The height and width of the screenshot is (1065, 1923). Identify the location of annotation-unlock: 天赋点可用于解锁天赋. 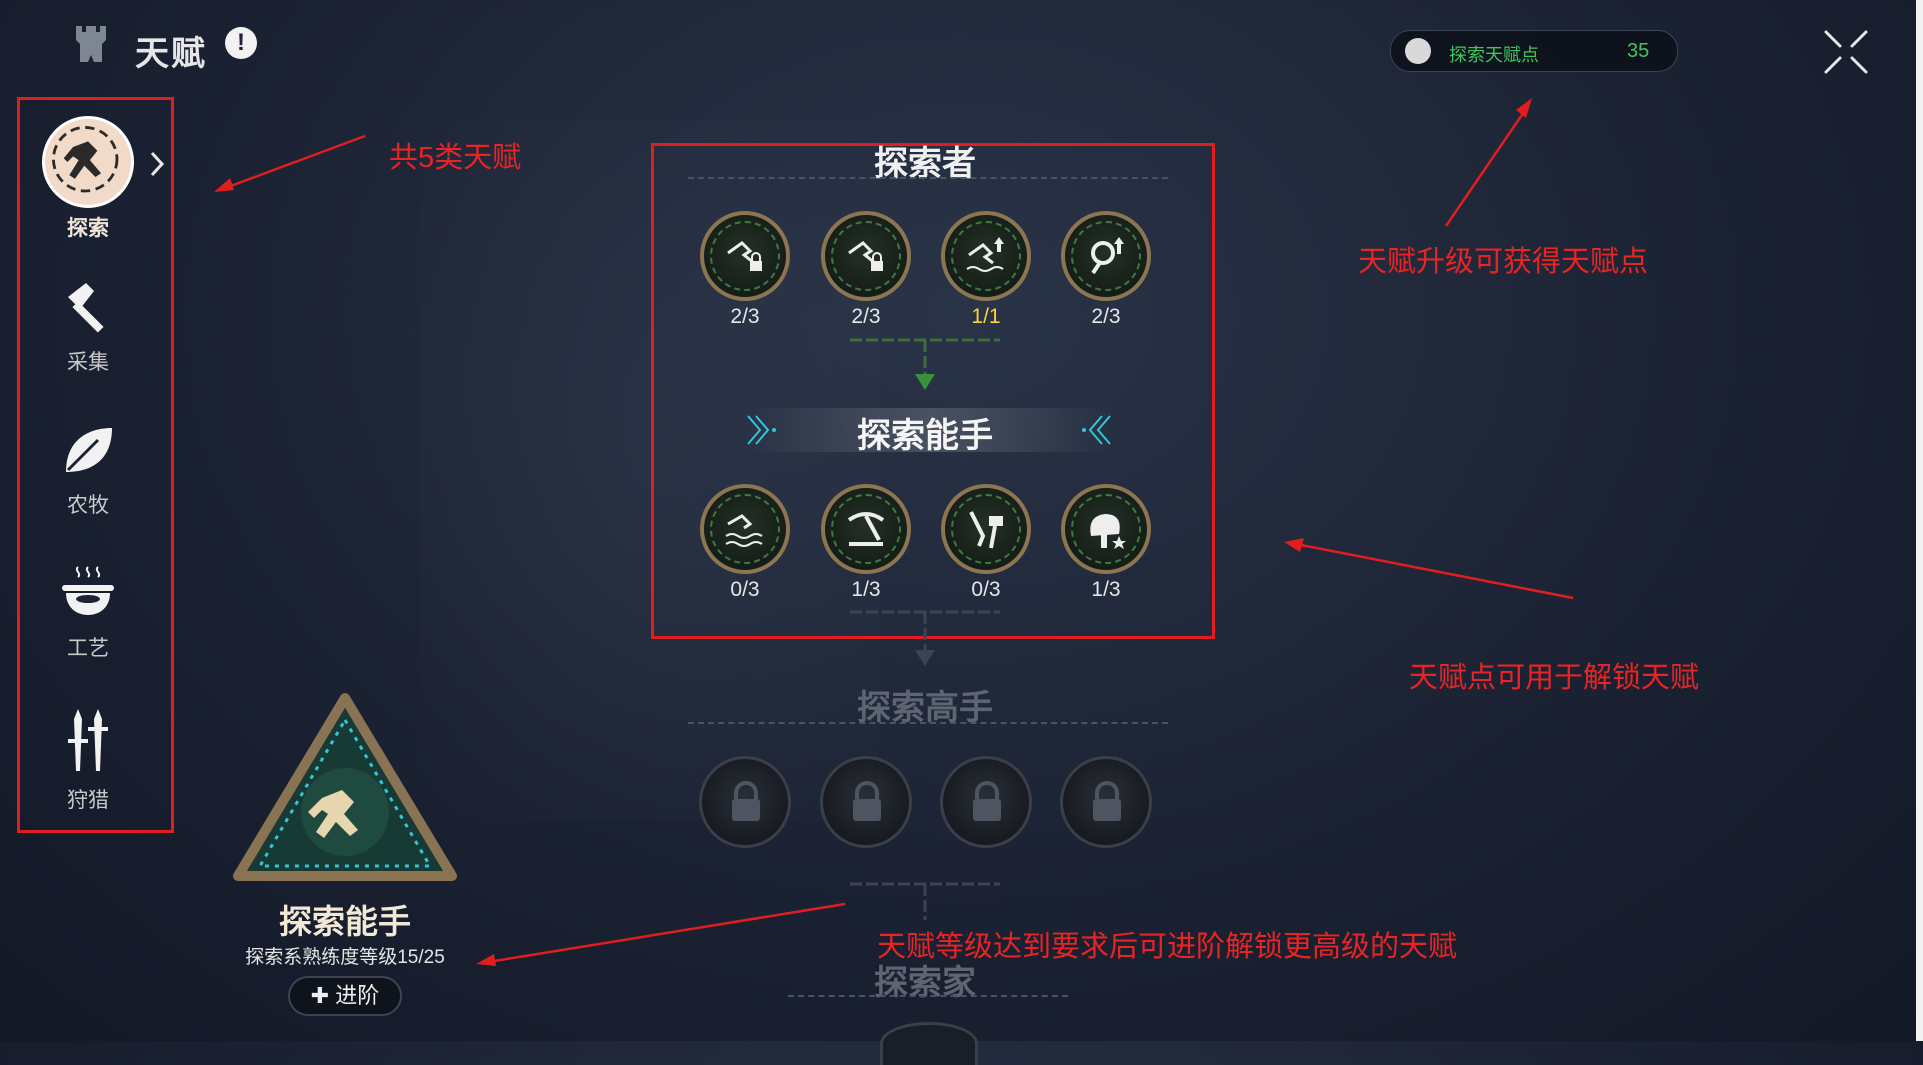
(1554, 678).